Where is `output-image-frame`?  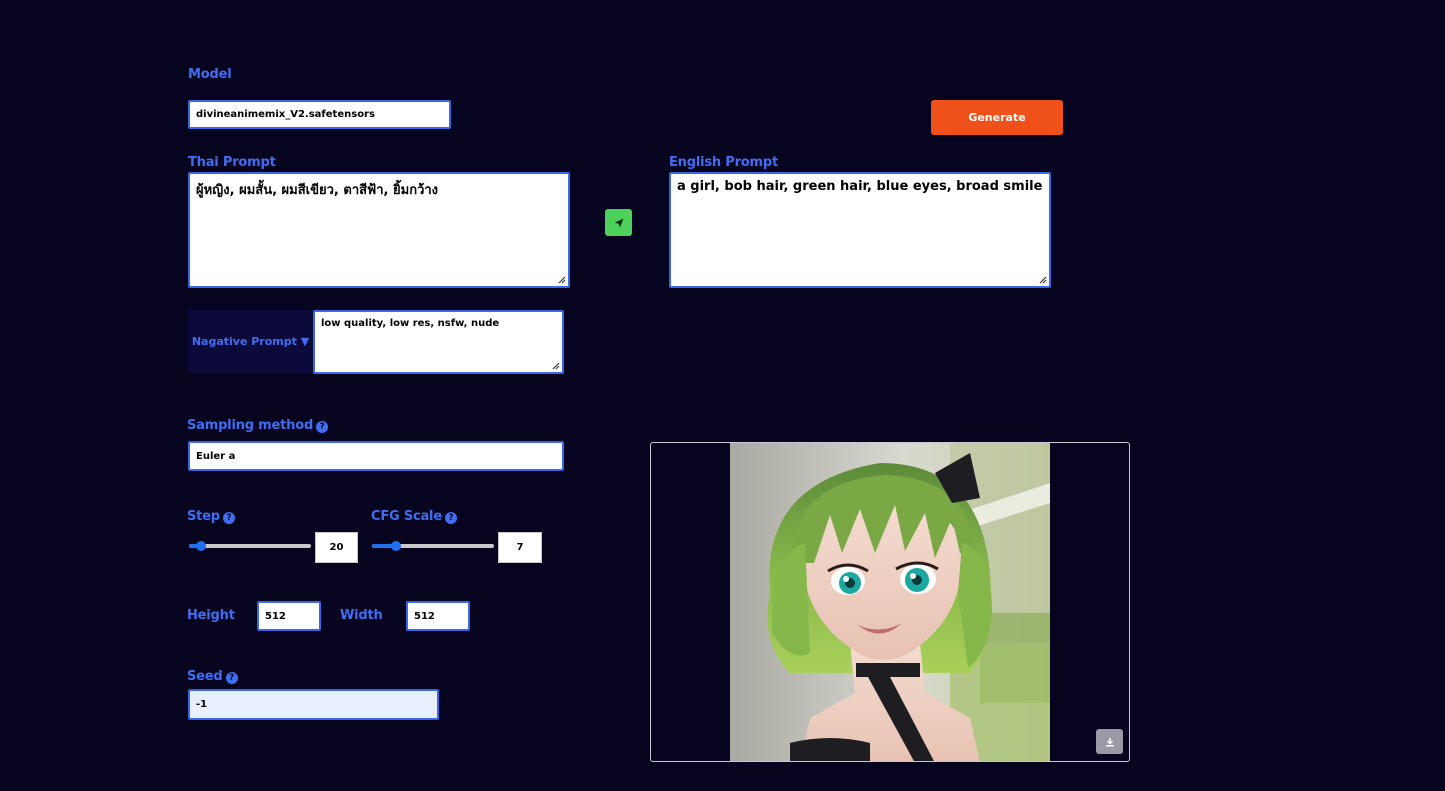
output-image-frame is located at coordinates (890, 602).